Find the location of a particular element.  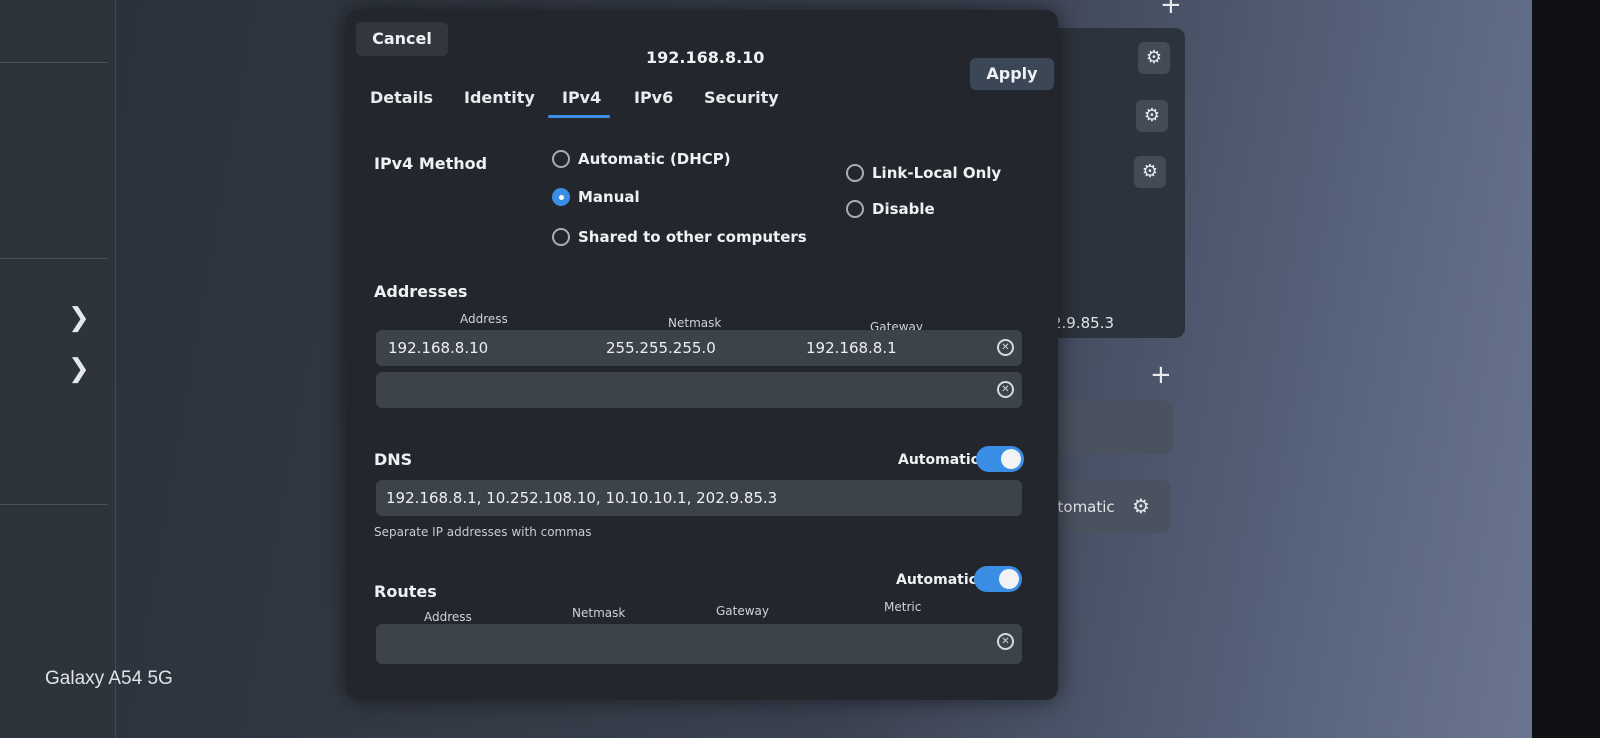

radio-label: Disable is located at coordinates (903, 209).